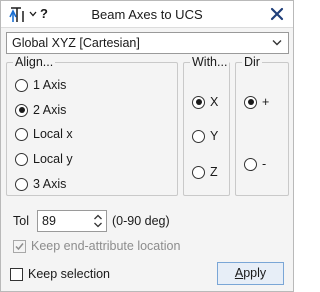 This screenshot has width=320, height=292. I want to click on window-title: Beam Axes to UCS, so click(147, 14).